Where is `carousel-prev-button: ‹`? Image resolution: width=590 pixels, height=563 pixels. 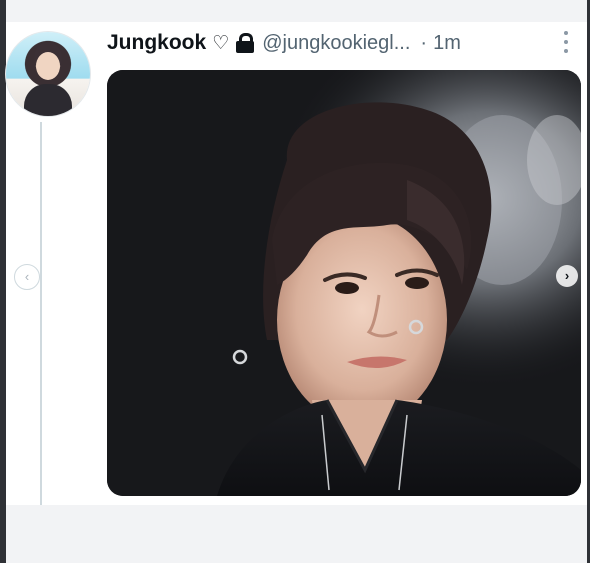 carousel-prev-button: ‹ is located at coordinates (27, 277).